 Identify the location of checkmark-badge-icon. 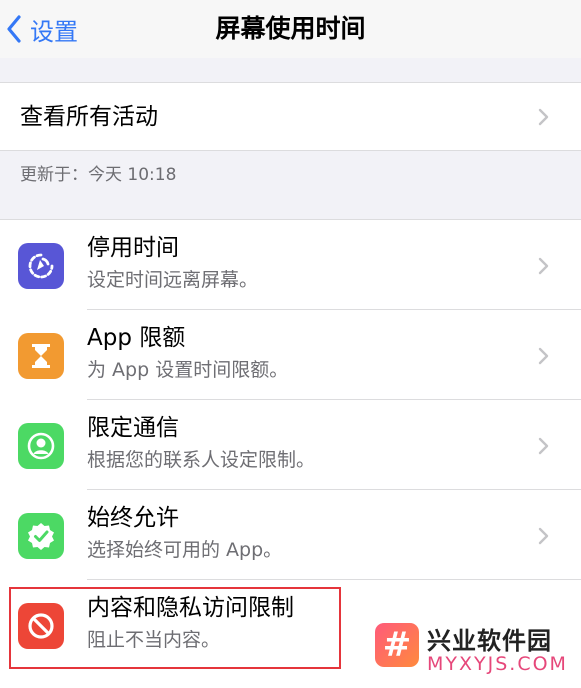
(41, 536).